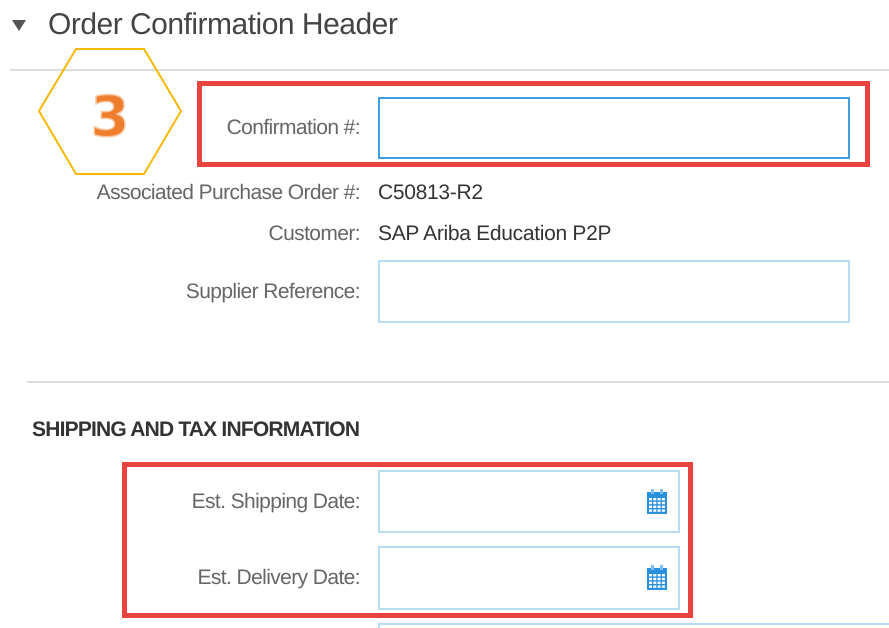 This screenshot has height=628, width=889. What do you see at coordinates (19, 25) in the screenshot?
I see `collapse-triangle-icon` at bounding box center [19, 25].